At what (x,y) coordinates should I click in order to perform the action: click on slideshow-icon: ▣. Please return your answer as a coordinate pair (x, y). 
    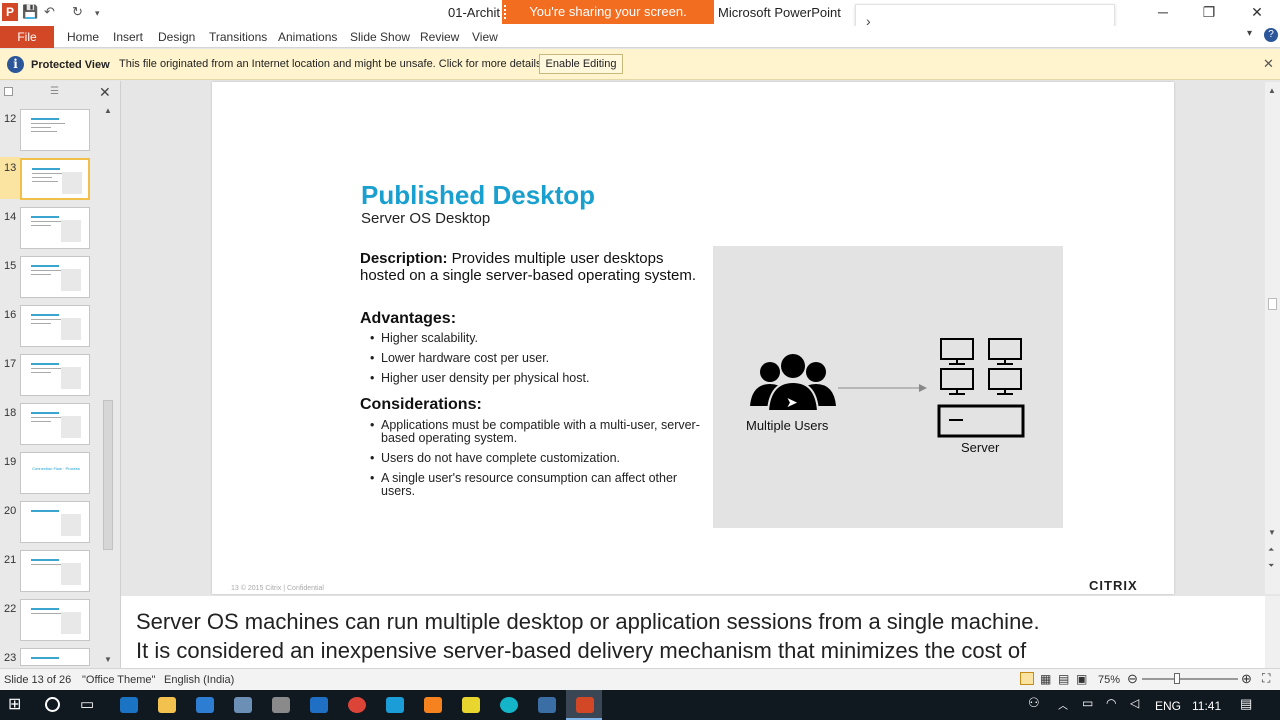
    Looking at the image, I should click on (1081, 679).